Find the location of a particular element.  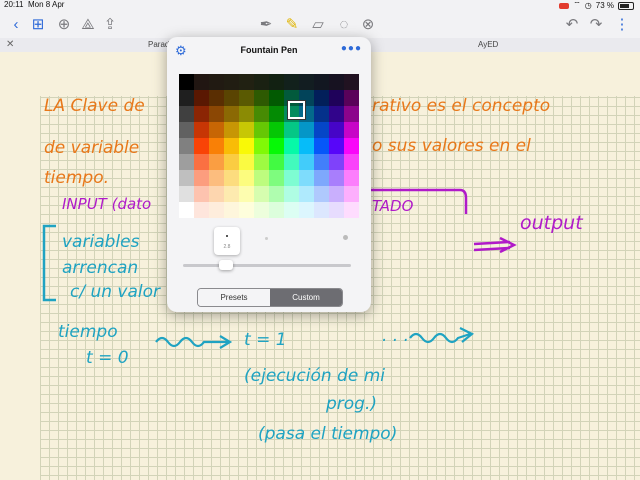

redo-icon: ↷ is located at coordinates (596, 24).